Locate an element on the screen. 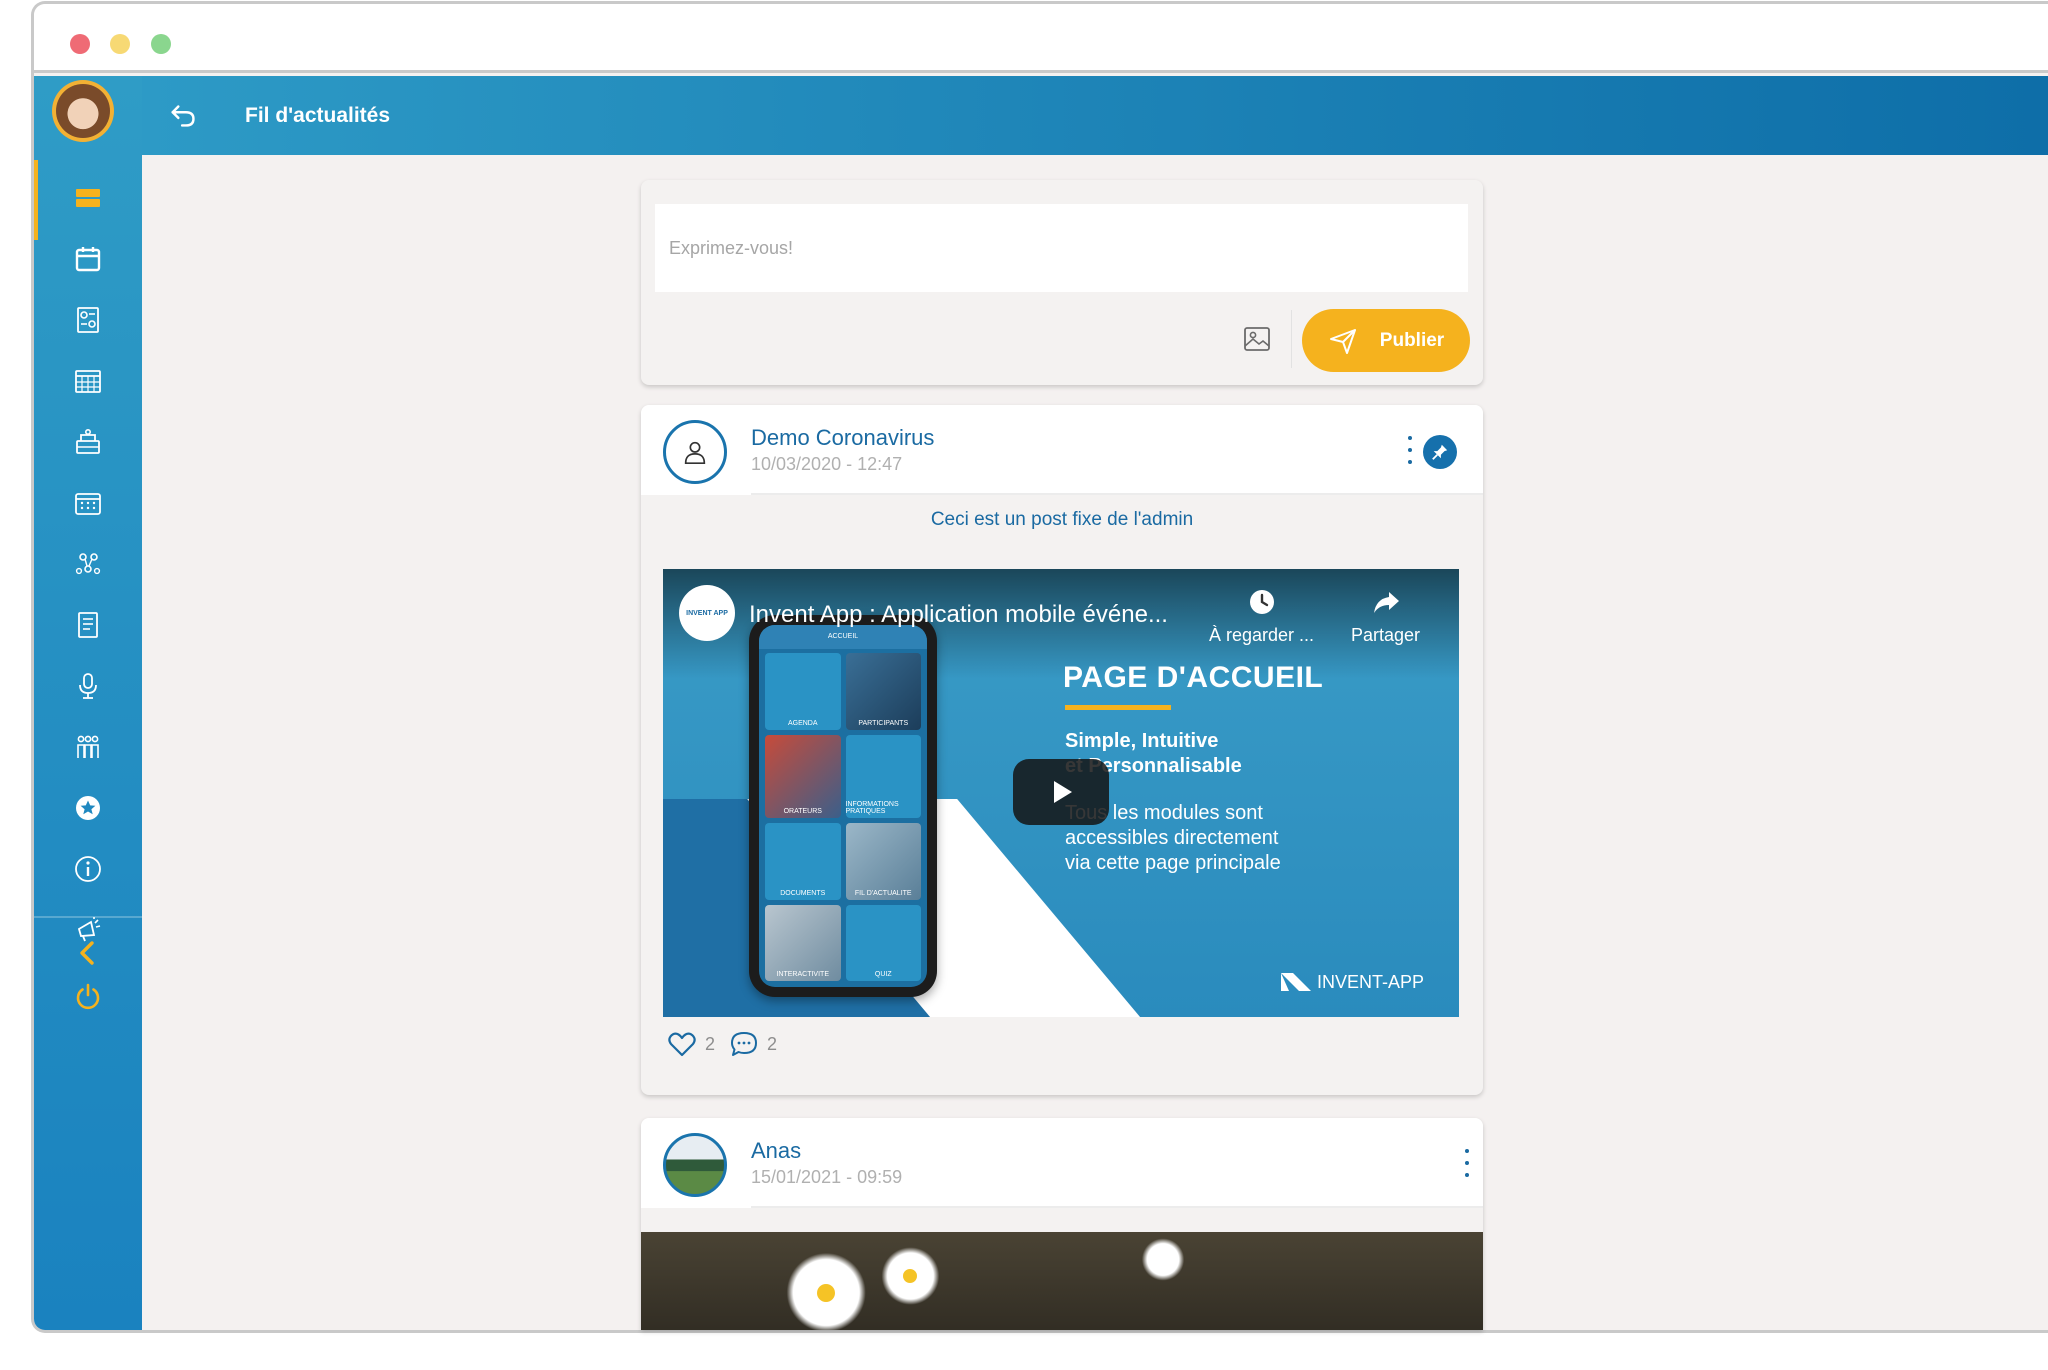  sidebar-item-participants is located at coordinates (88, 747).